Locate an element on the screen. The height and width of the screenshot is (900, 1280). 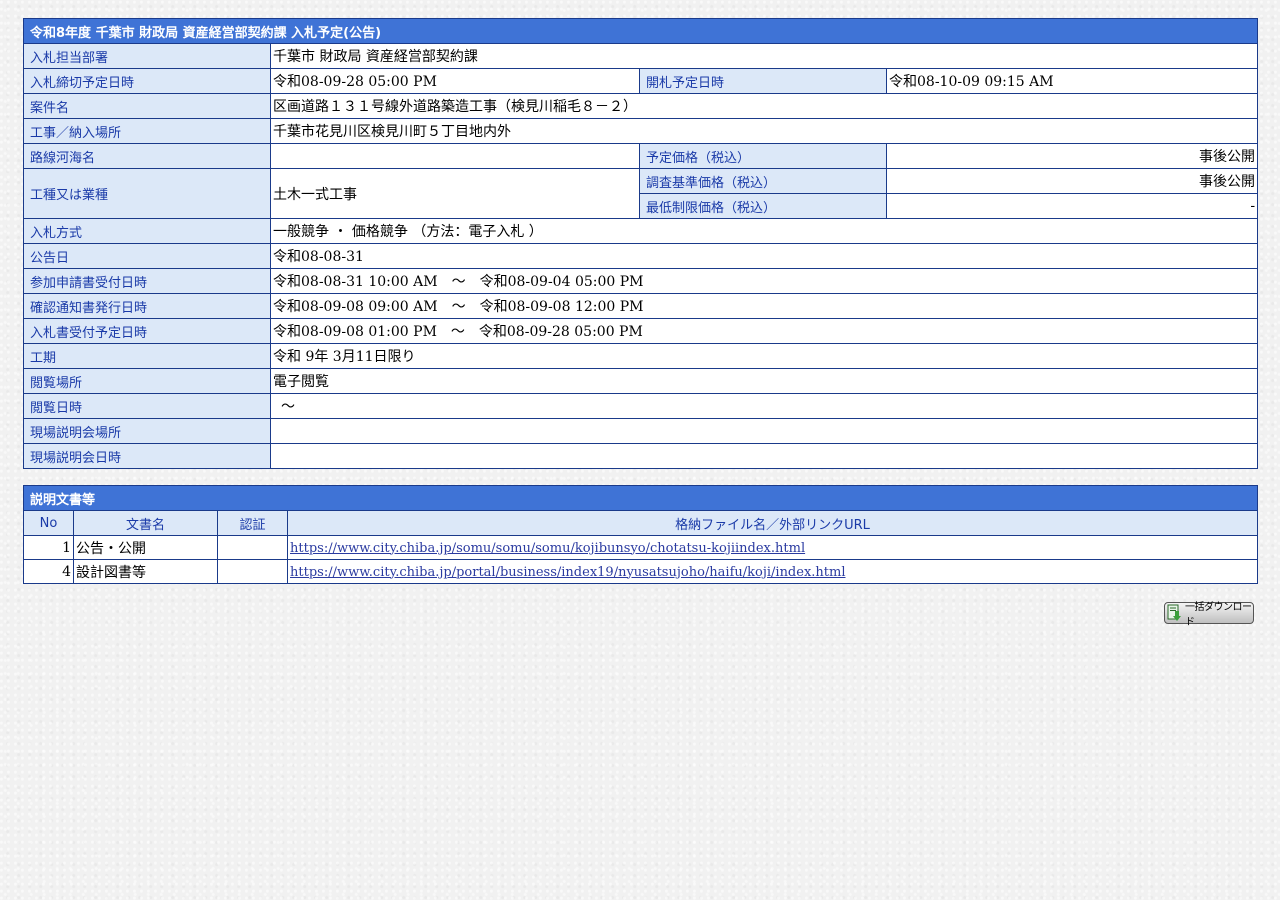
min-price-value: - is located at coordinates (1072, 206).